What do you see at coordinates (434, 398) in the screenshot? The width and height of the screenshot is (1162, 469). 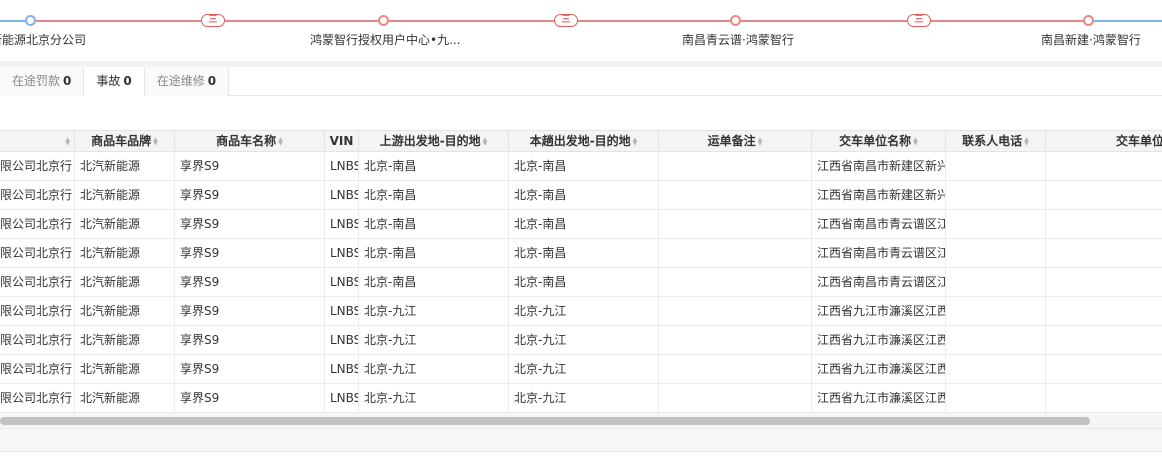 I see `table-cell: 北京-九江` at bounding box center [434, 398].